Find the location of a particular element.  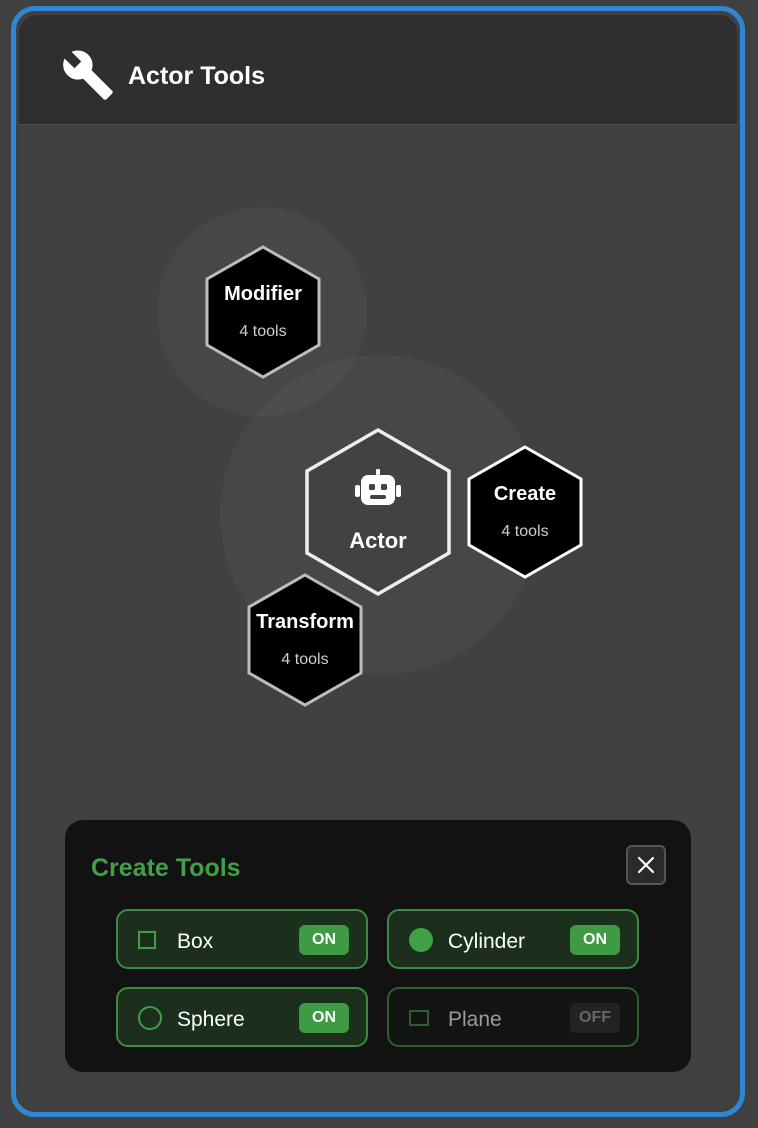

window-title: Actor Tools is located at coordinates (197, 76).